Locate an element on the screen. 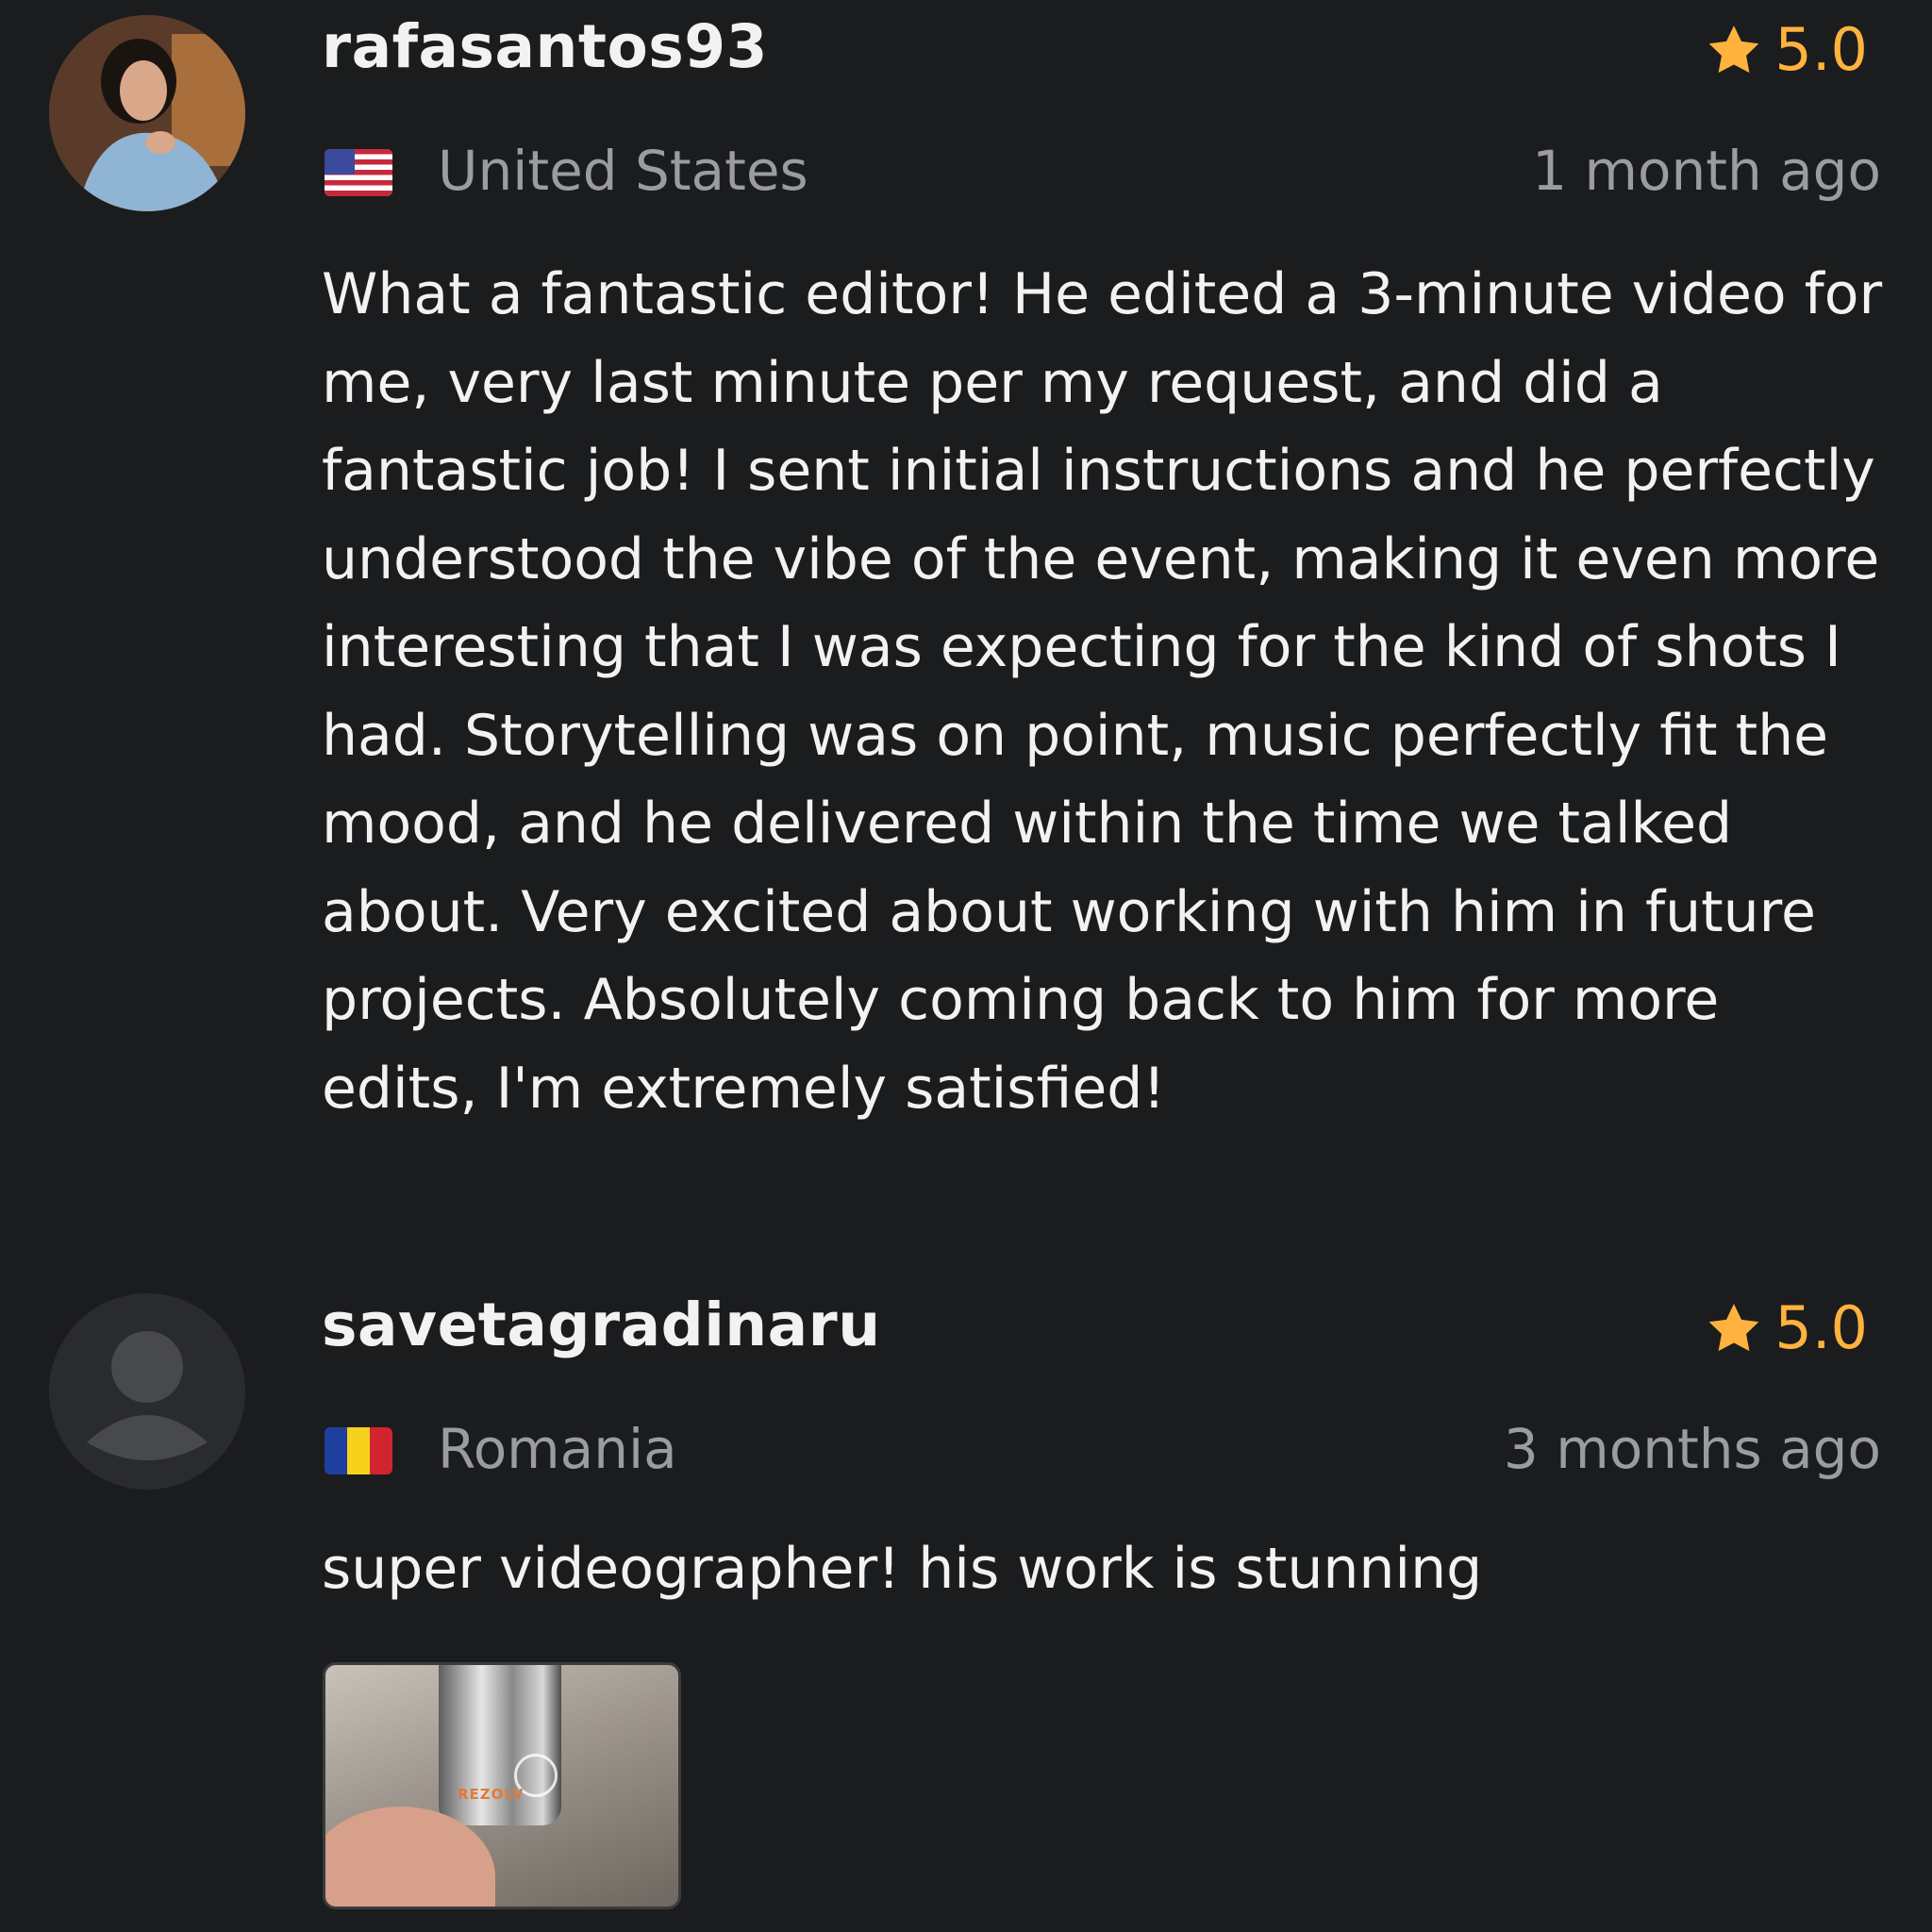 Image resolution: width=1932 pixels, height=1932 pixels. attachment-watermark: REZOLV is located at coordinates (491, 1795).